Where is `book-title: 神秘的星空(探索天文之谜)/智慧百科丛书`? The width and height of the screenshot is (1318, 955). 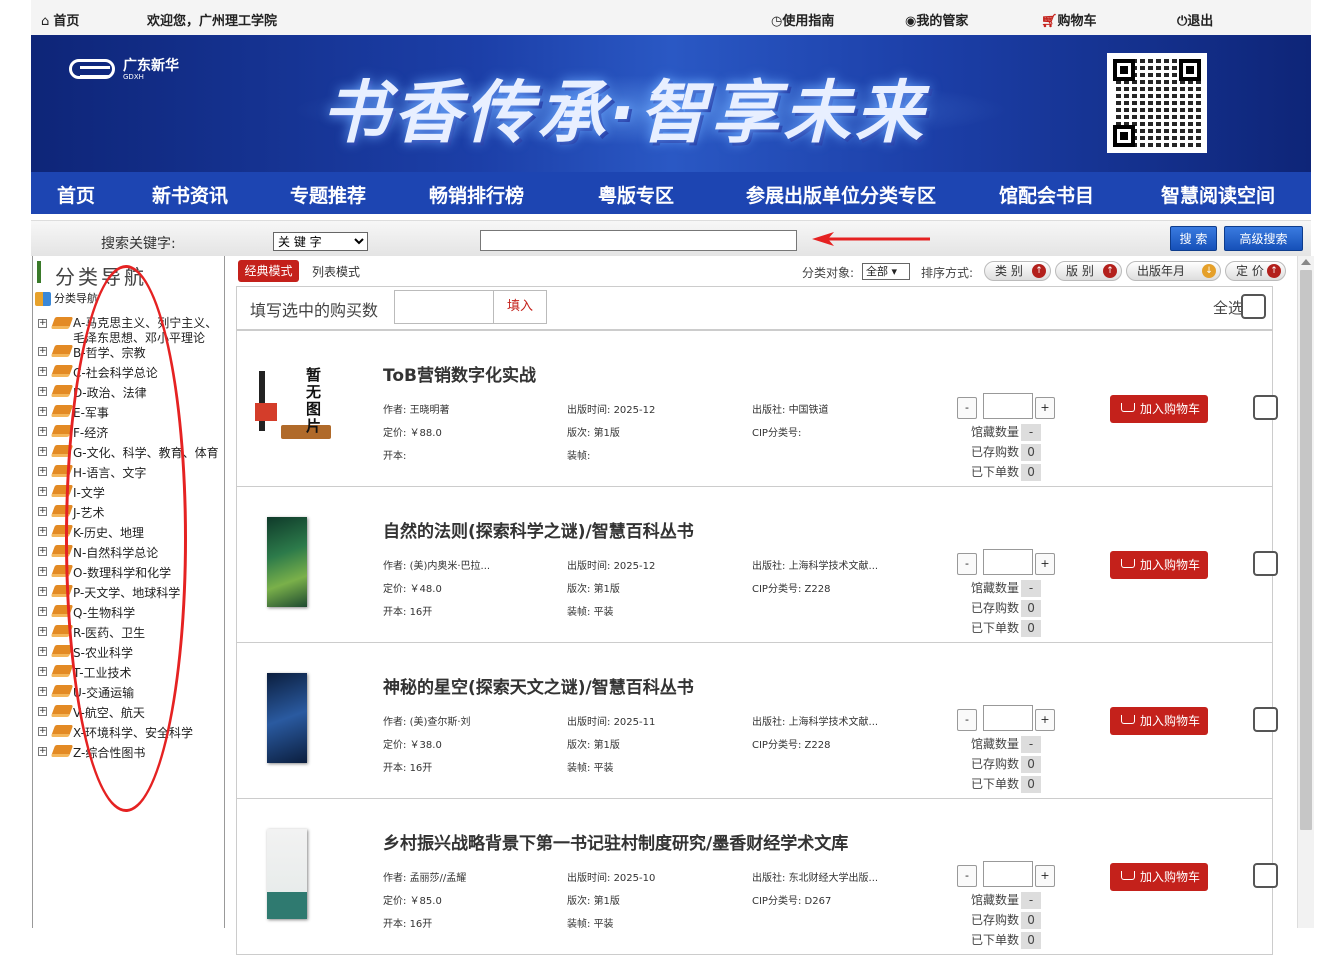 book-title: 神秘的星空(探索天文之谜)/智慧百科丛书 is located at coordinates (538, 685).